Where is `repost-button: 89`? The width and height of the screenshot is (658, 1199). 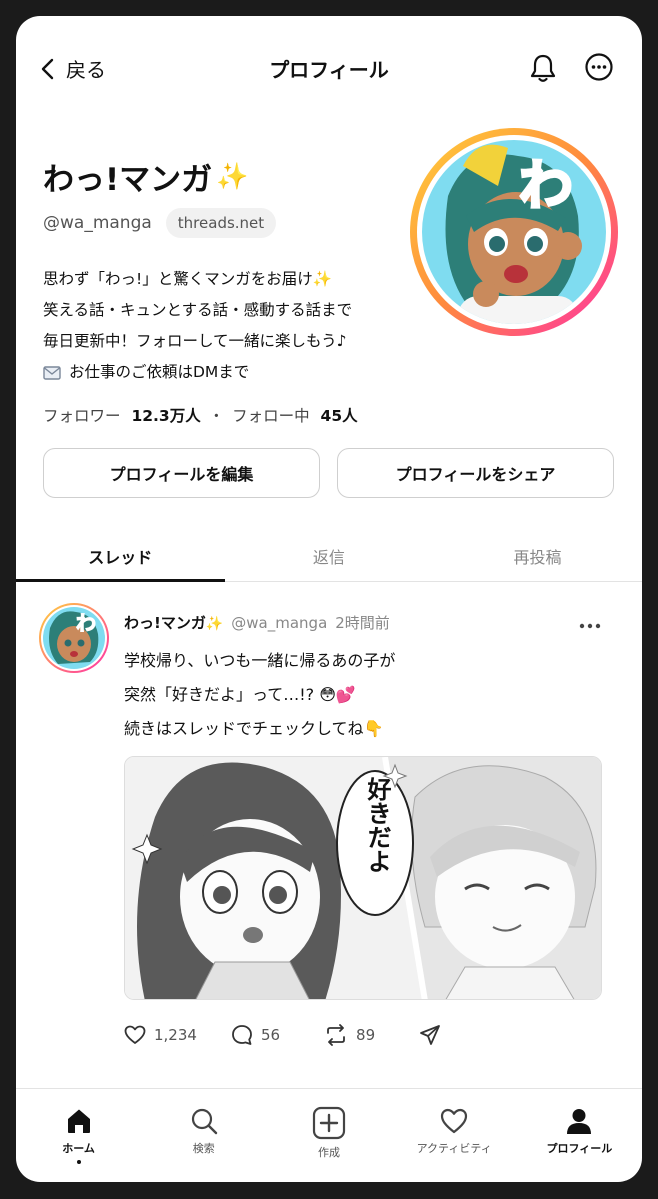 repost-button: 89 is located at coordinates (349, 1035).